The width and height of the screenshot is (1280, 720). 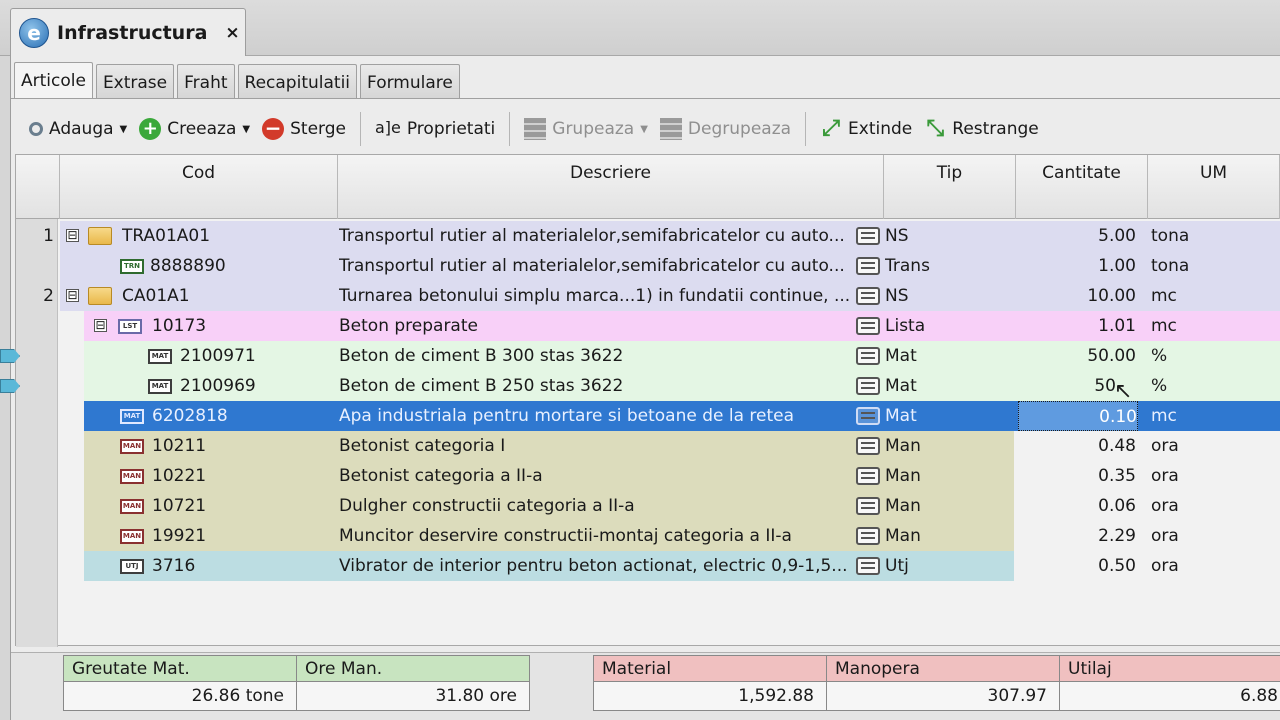 I want to click on create-button-label: Creeaza, so click(x=202, y=129).